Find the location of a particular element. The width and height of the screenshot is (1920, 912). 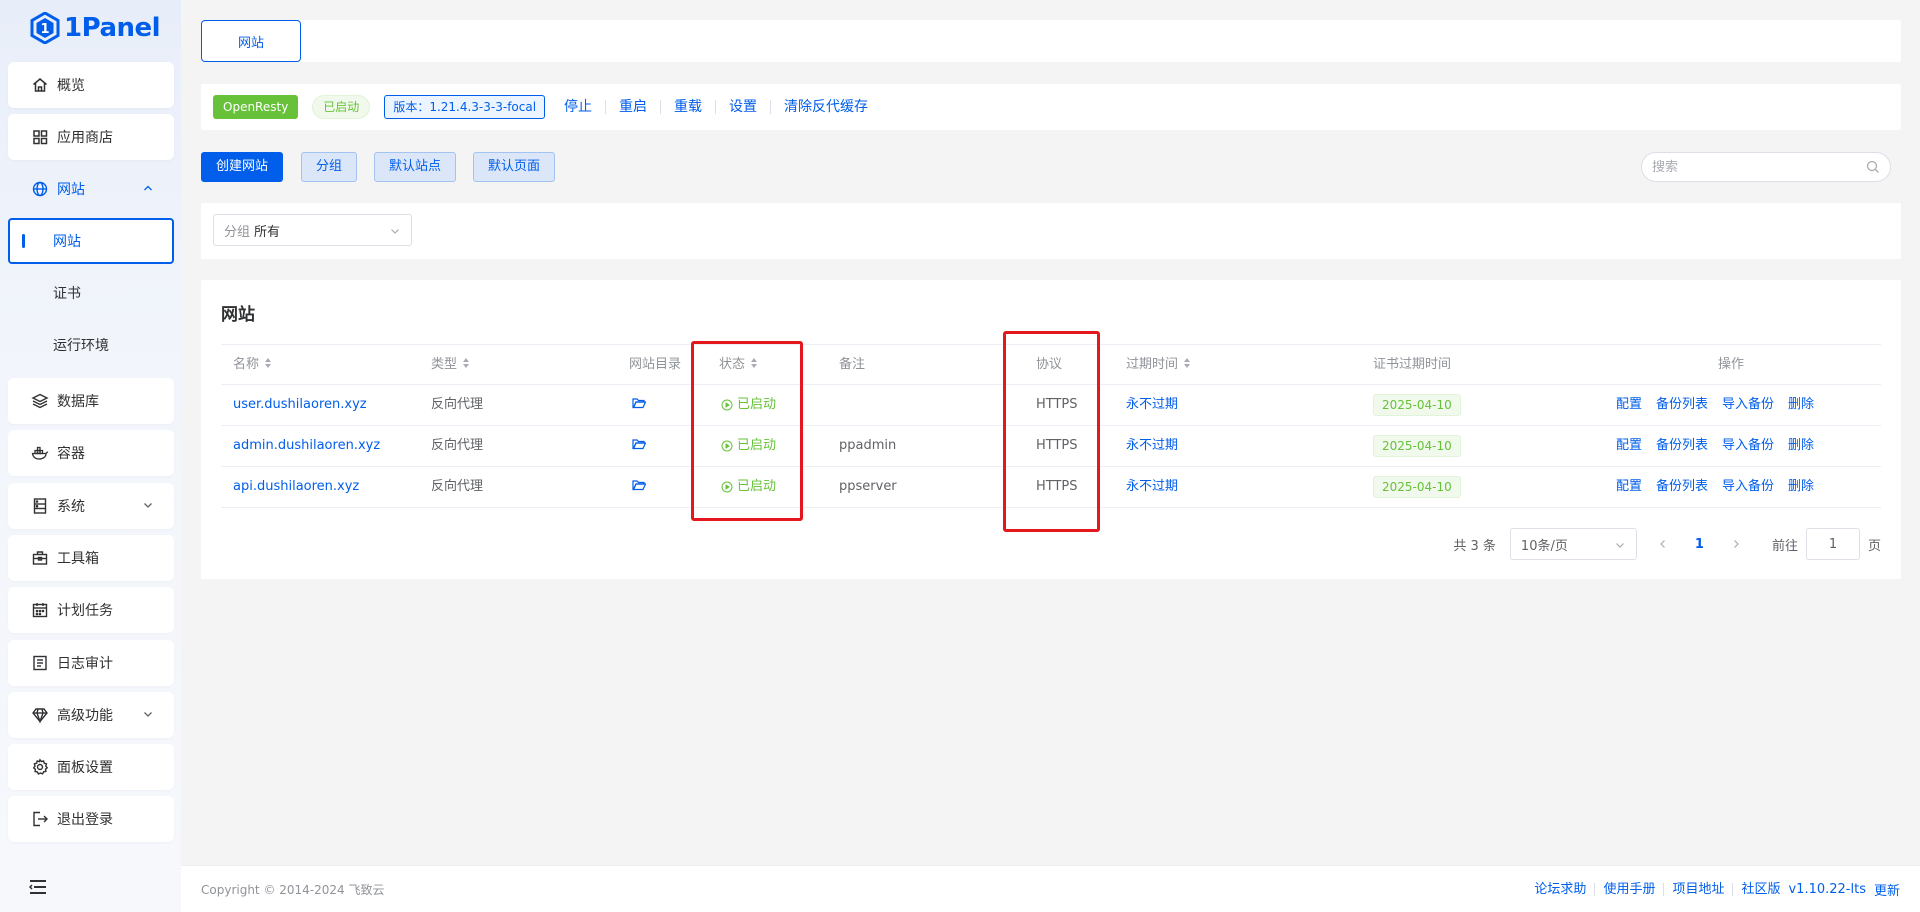

sidebar-item-database: 数据库 is located at coordinates (91, 401).